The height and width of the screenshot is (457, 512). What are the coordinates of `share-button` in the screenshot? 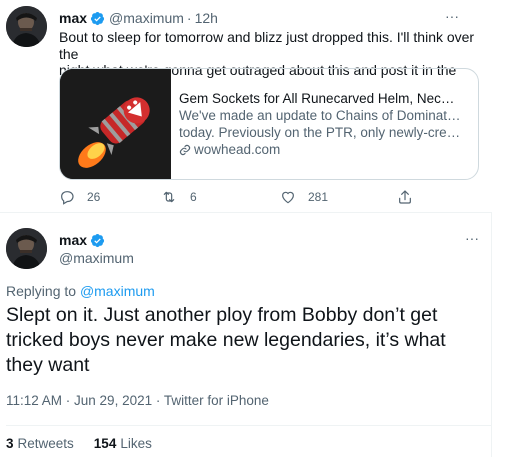 It's located at (411, 197).